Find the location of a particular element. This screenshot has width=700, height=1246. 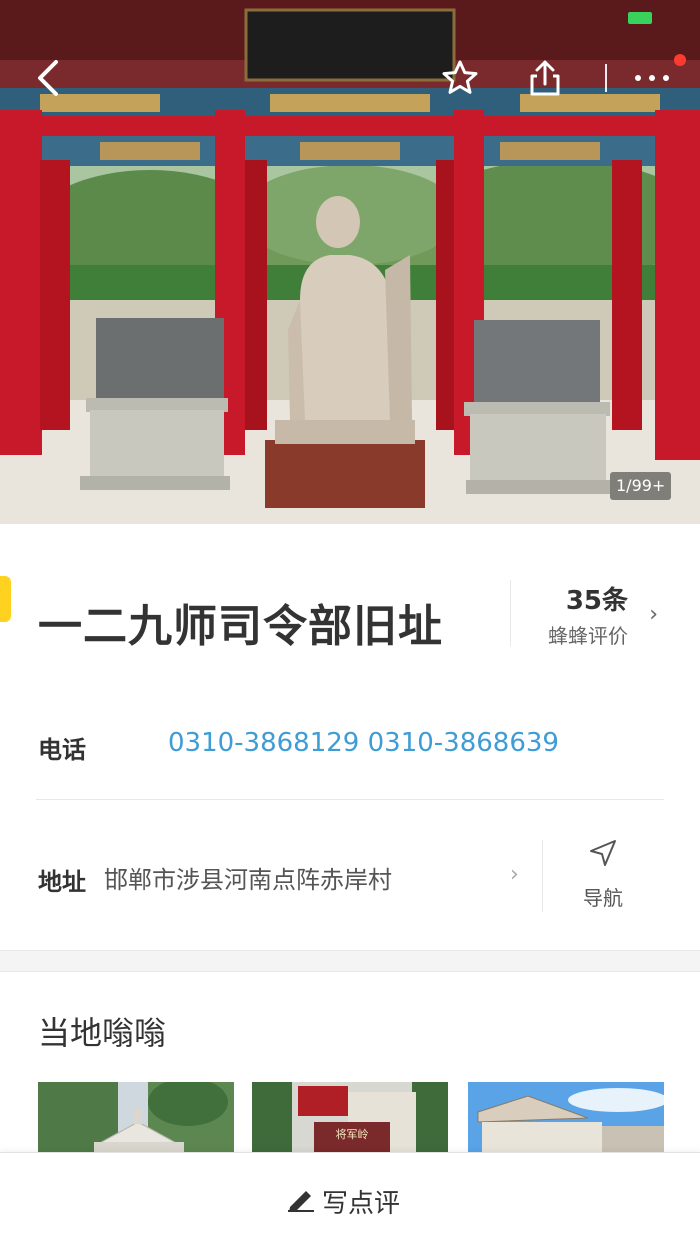

building-photo is located at coordinates (566, 1118).